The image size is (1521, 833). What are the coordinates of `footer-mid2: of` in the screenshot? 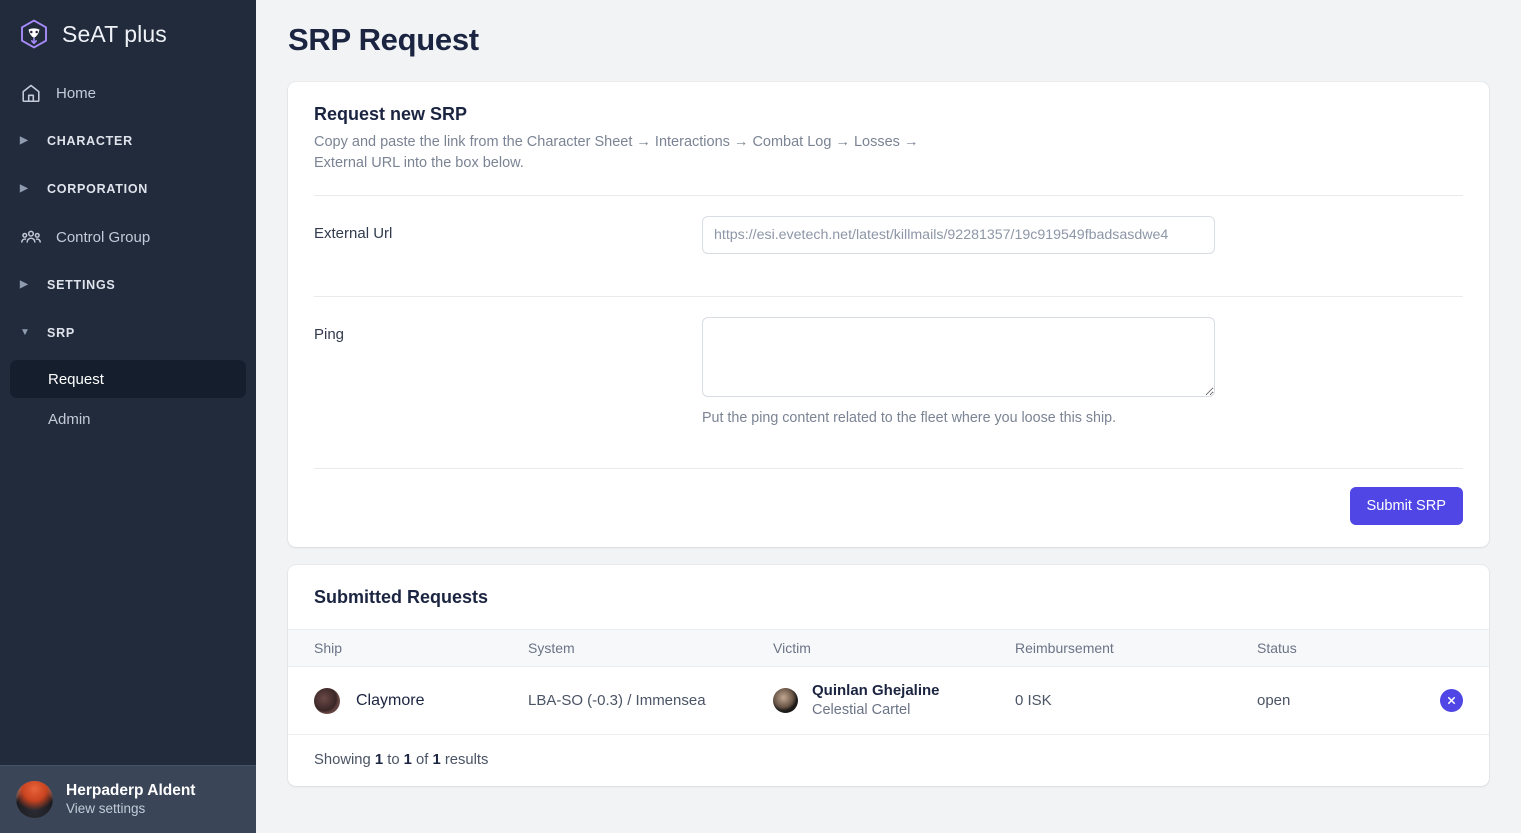 It's located at (422, 760).